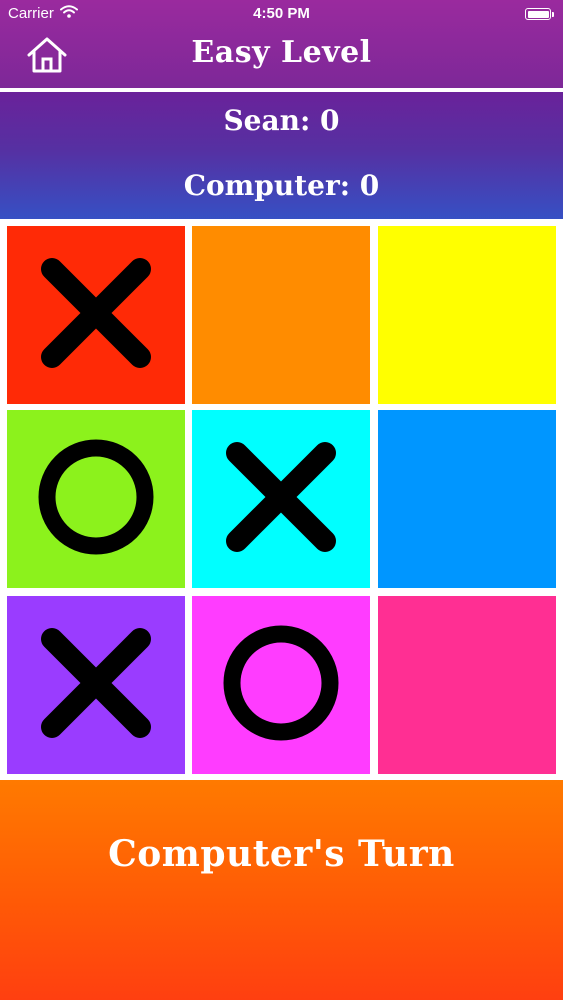 The image size is (563, 1000). I want to click on computer-score: Computer: 0, so click(281, 185).